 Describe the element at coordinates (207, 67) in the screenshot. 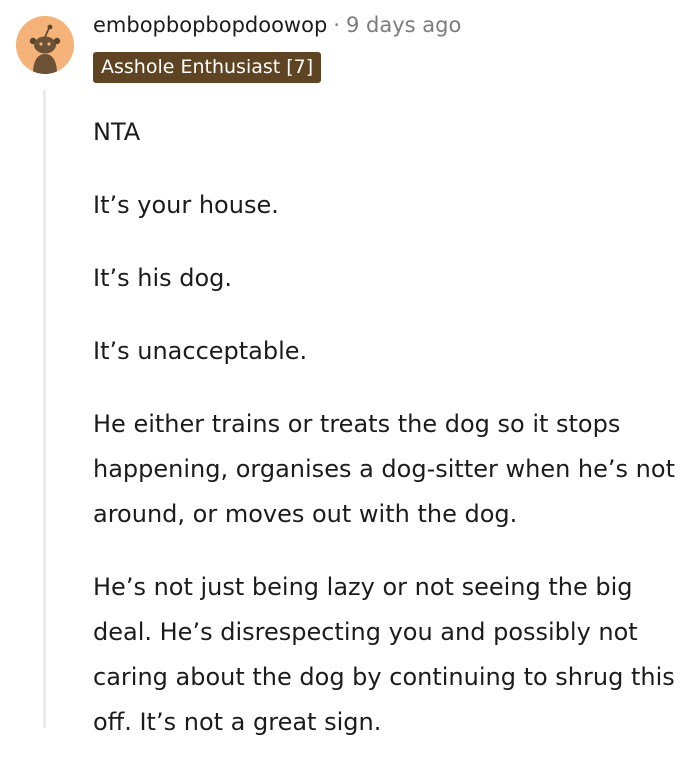

I see `user-flair: Asshole Enthusiast [7]` at that location.